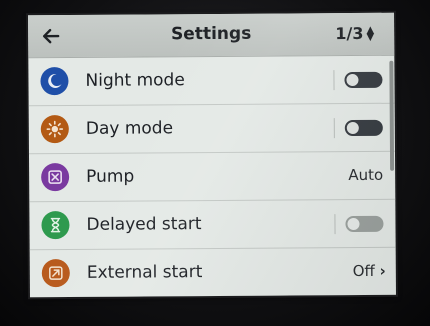  I want to click on pump-icon, so click(55, 177).